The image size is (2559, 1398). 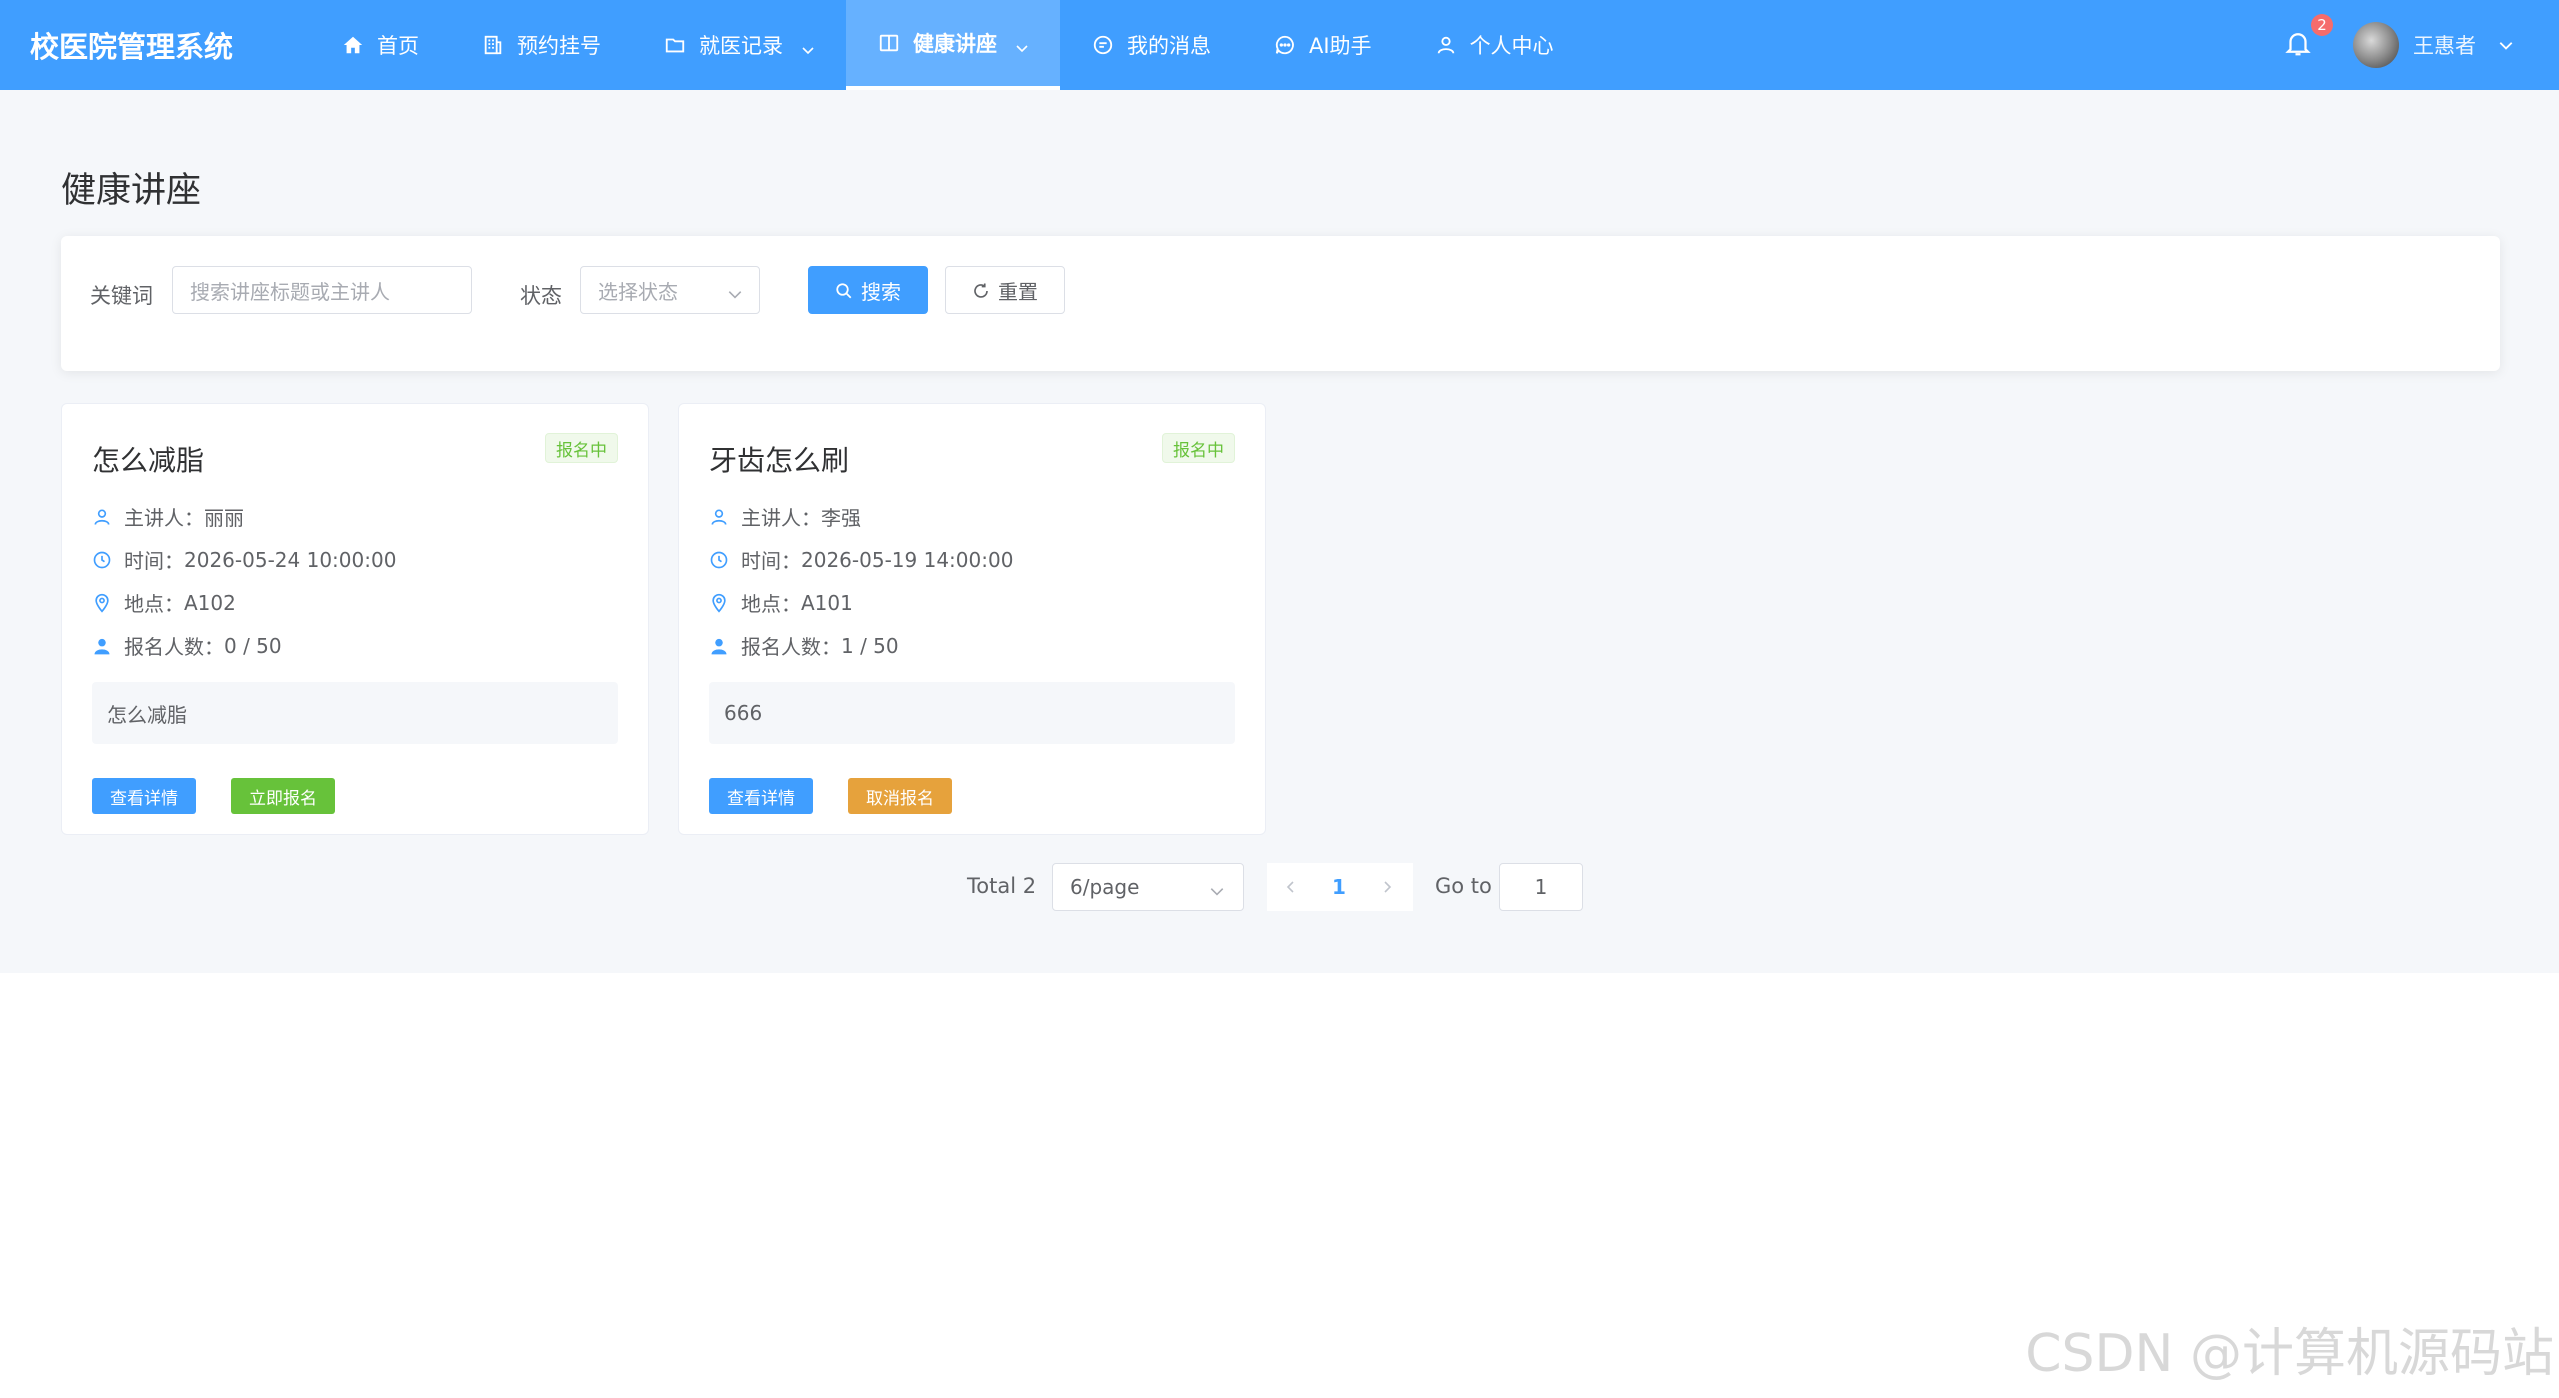 I want to click on lecture-description: 怎么减脂, so click(x=355, y=713).